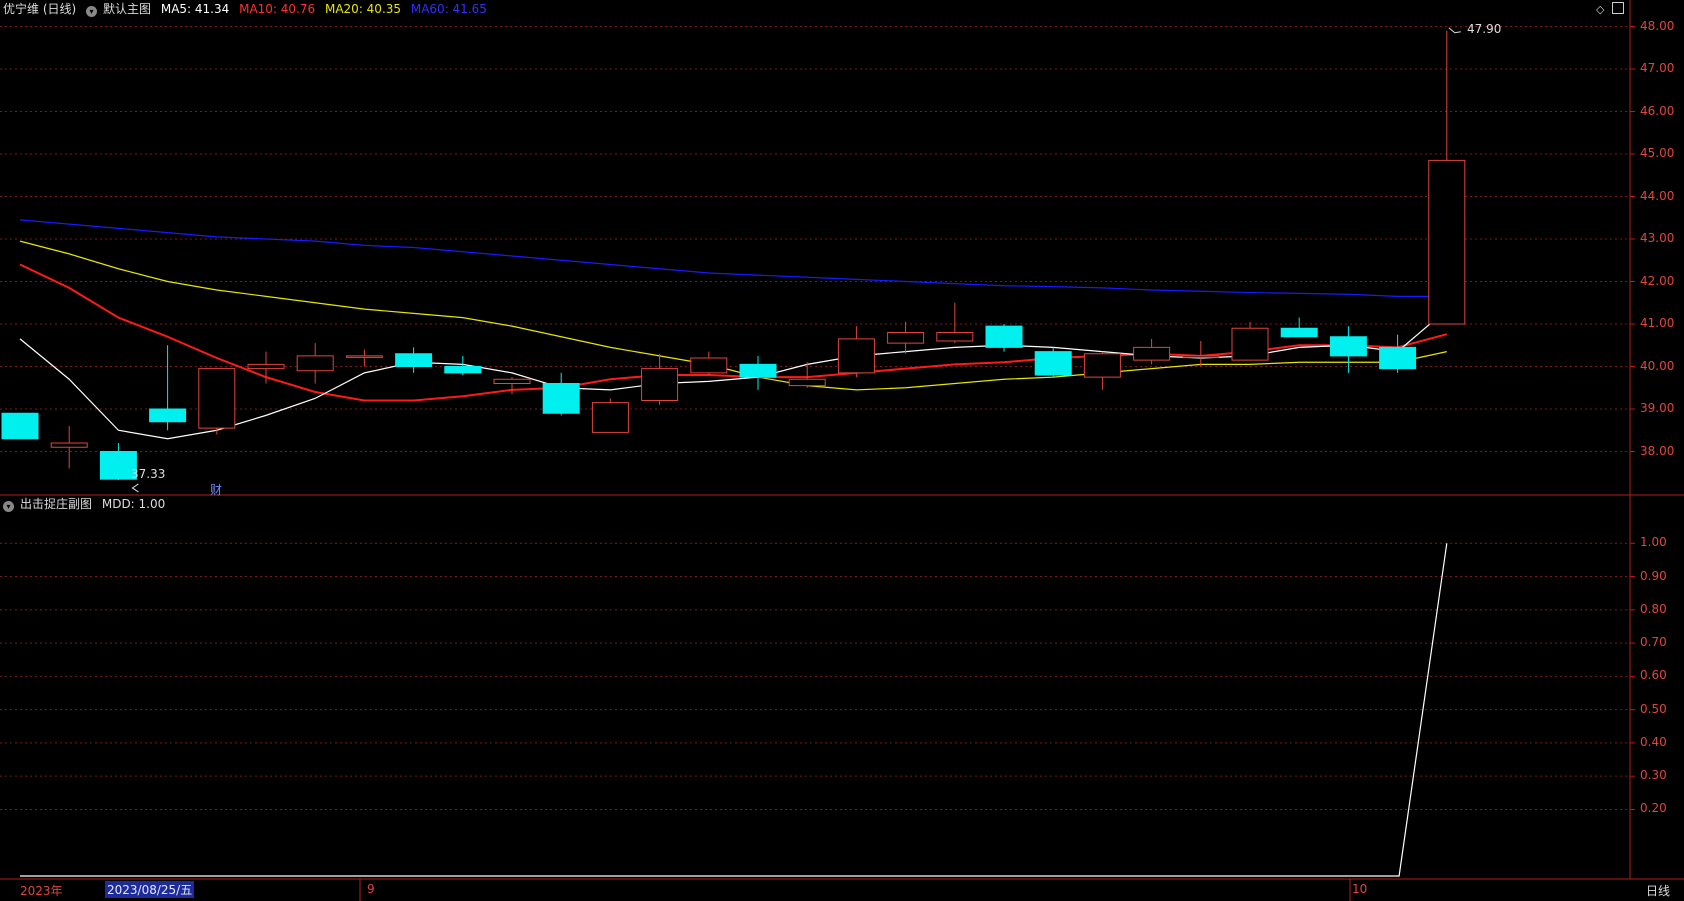 This screenshot has width=1684, height=901. Describe the element at coordinates (277, 9) in the screenshot. I see `ma10-readout: MA10: 40.76` at that location.